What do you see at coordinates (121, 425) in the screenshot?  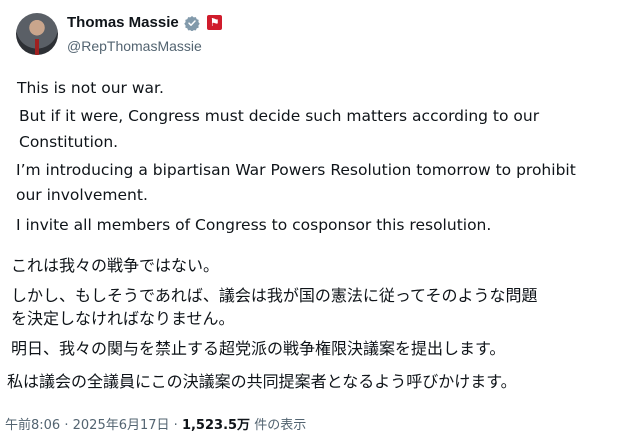 I see `tweet-date: 2025年6月17日` at bounding box center [121, 425].